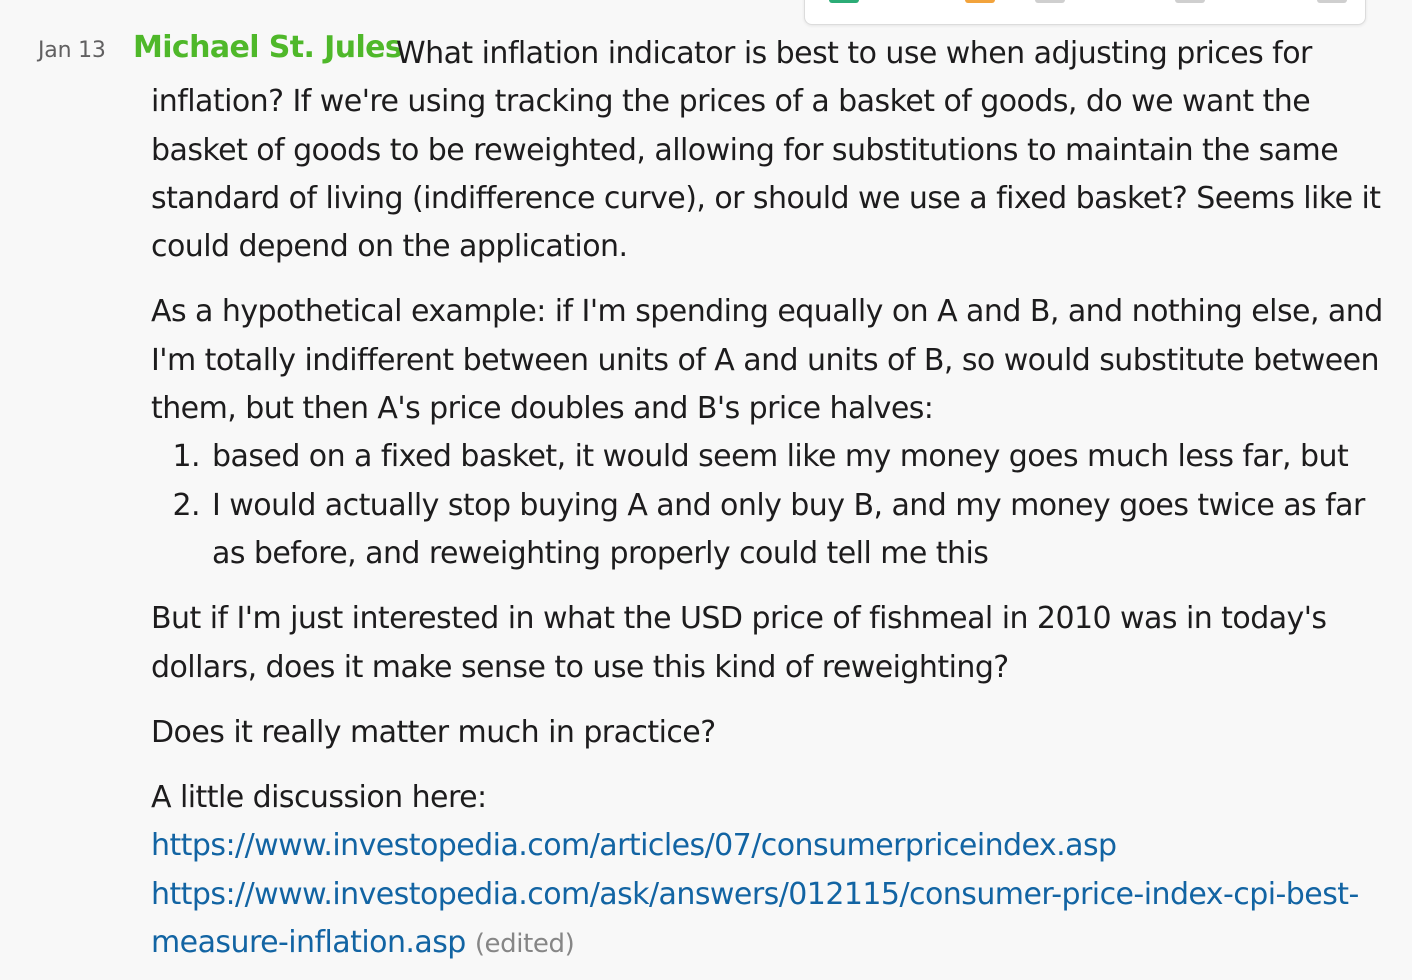  Describe the element at coordinates (844, 1) in the screenshot. I see `emoji-reaction-icon` at that location.